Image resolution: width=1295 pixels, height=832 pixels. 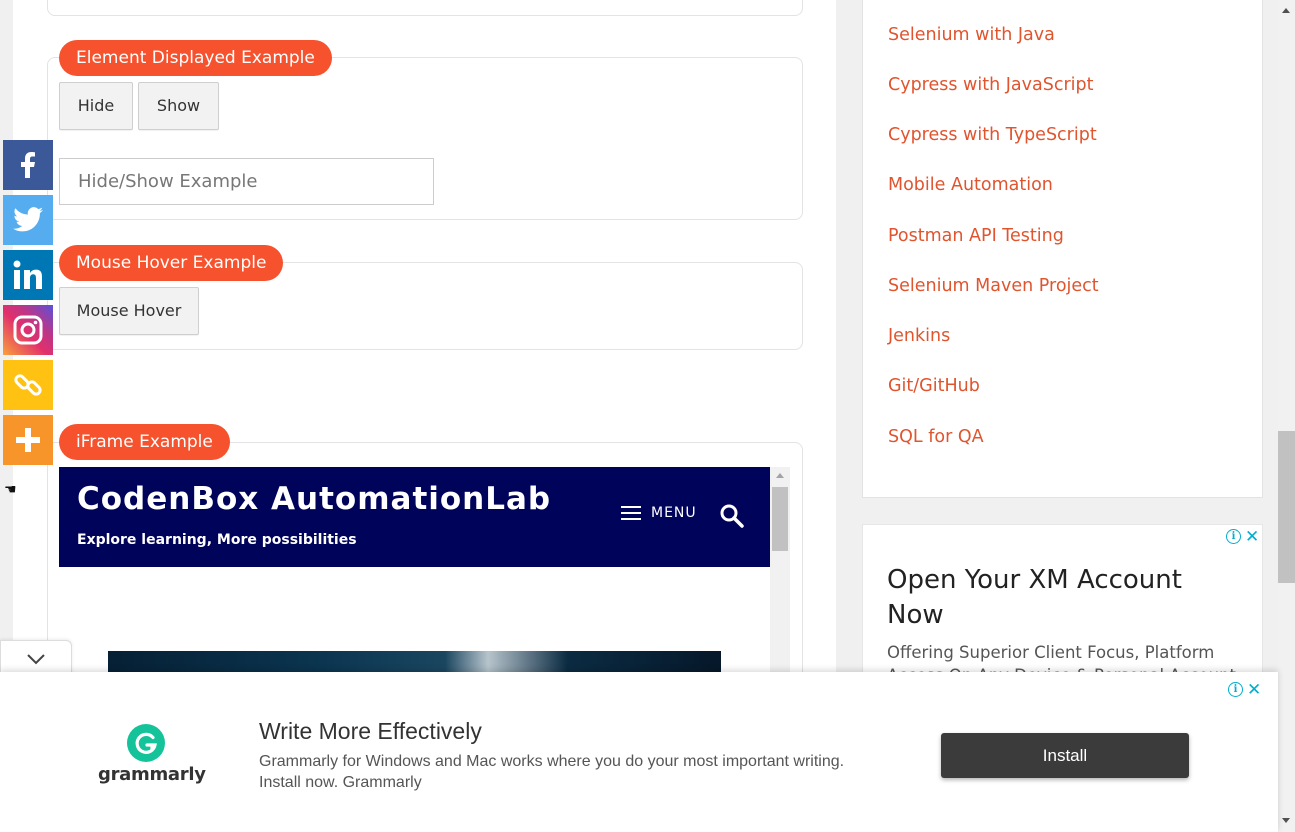 What do you see at coordinates (992, 135) in the screenshot?
I see `sidebar-link-cypress-typescript: Cypress with TypeScript` at bounding box center [992, 135].